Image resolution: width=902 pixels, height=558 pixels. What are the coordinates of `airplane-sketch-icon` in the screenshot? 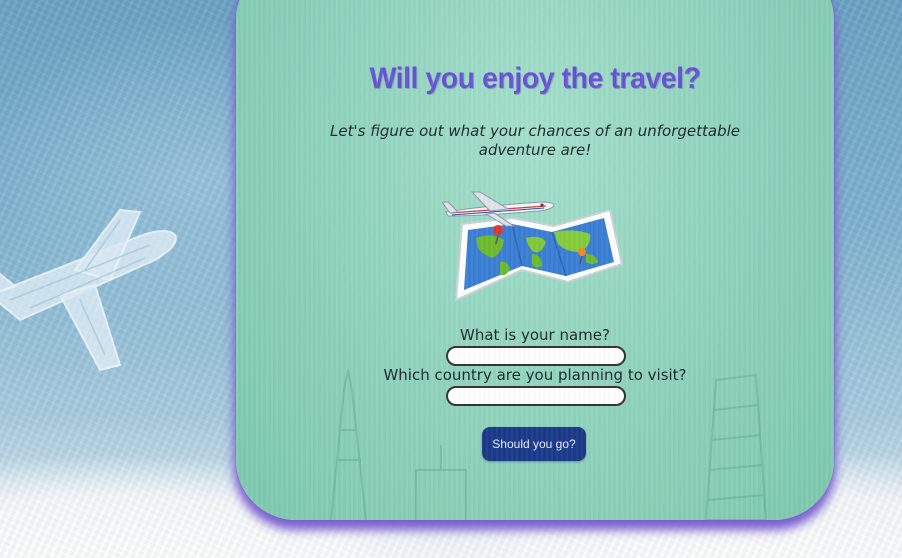 It's located at (88, 290).